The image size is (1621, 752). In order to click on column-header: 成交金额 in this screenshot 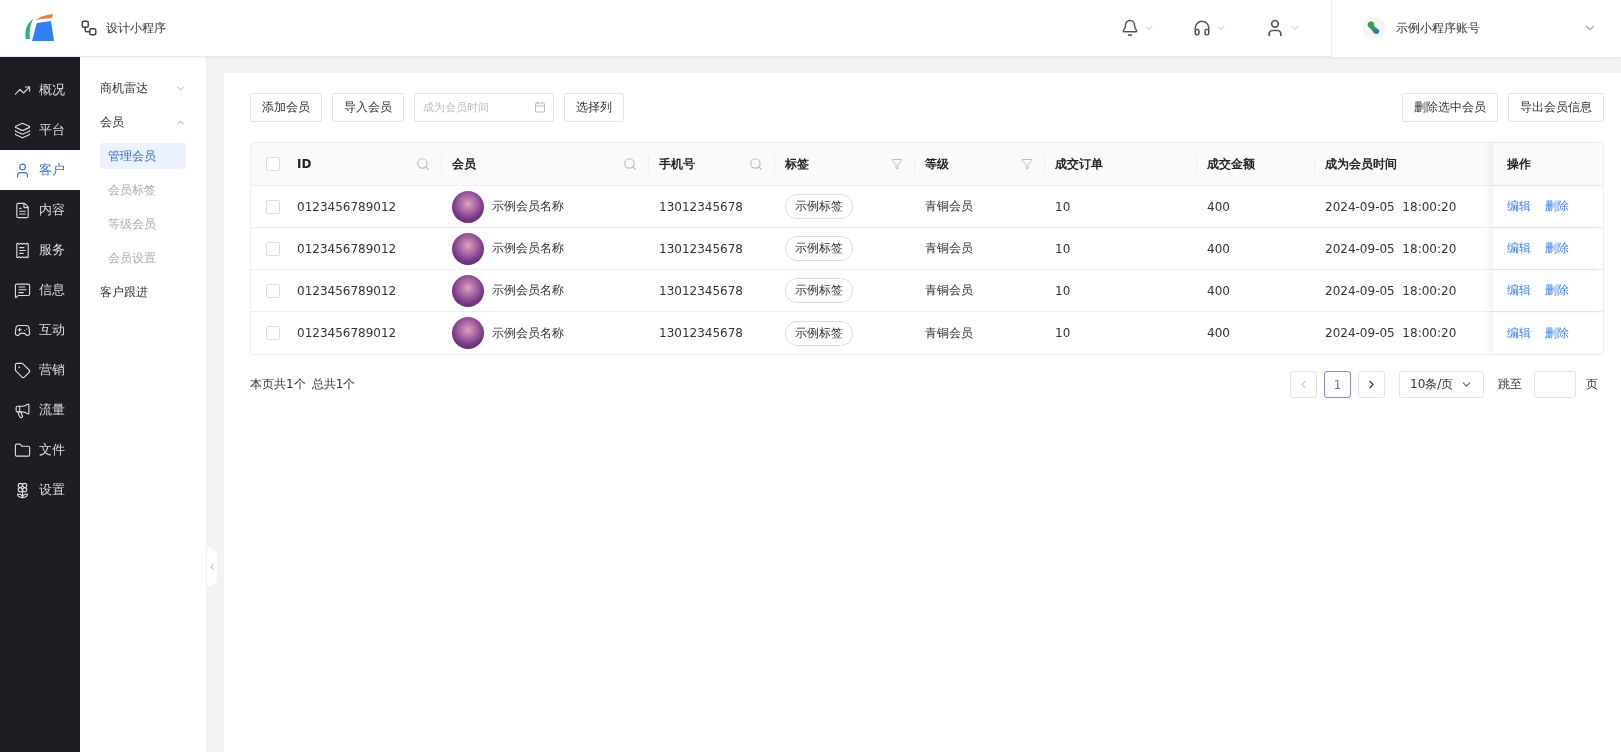, I will do `click(1231, 164)`.